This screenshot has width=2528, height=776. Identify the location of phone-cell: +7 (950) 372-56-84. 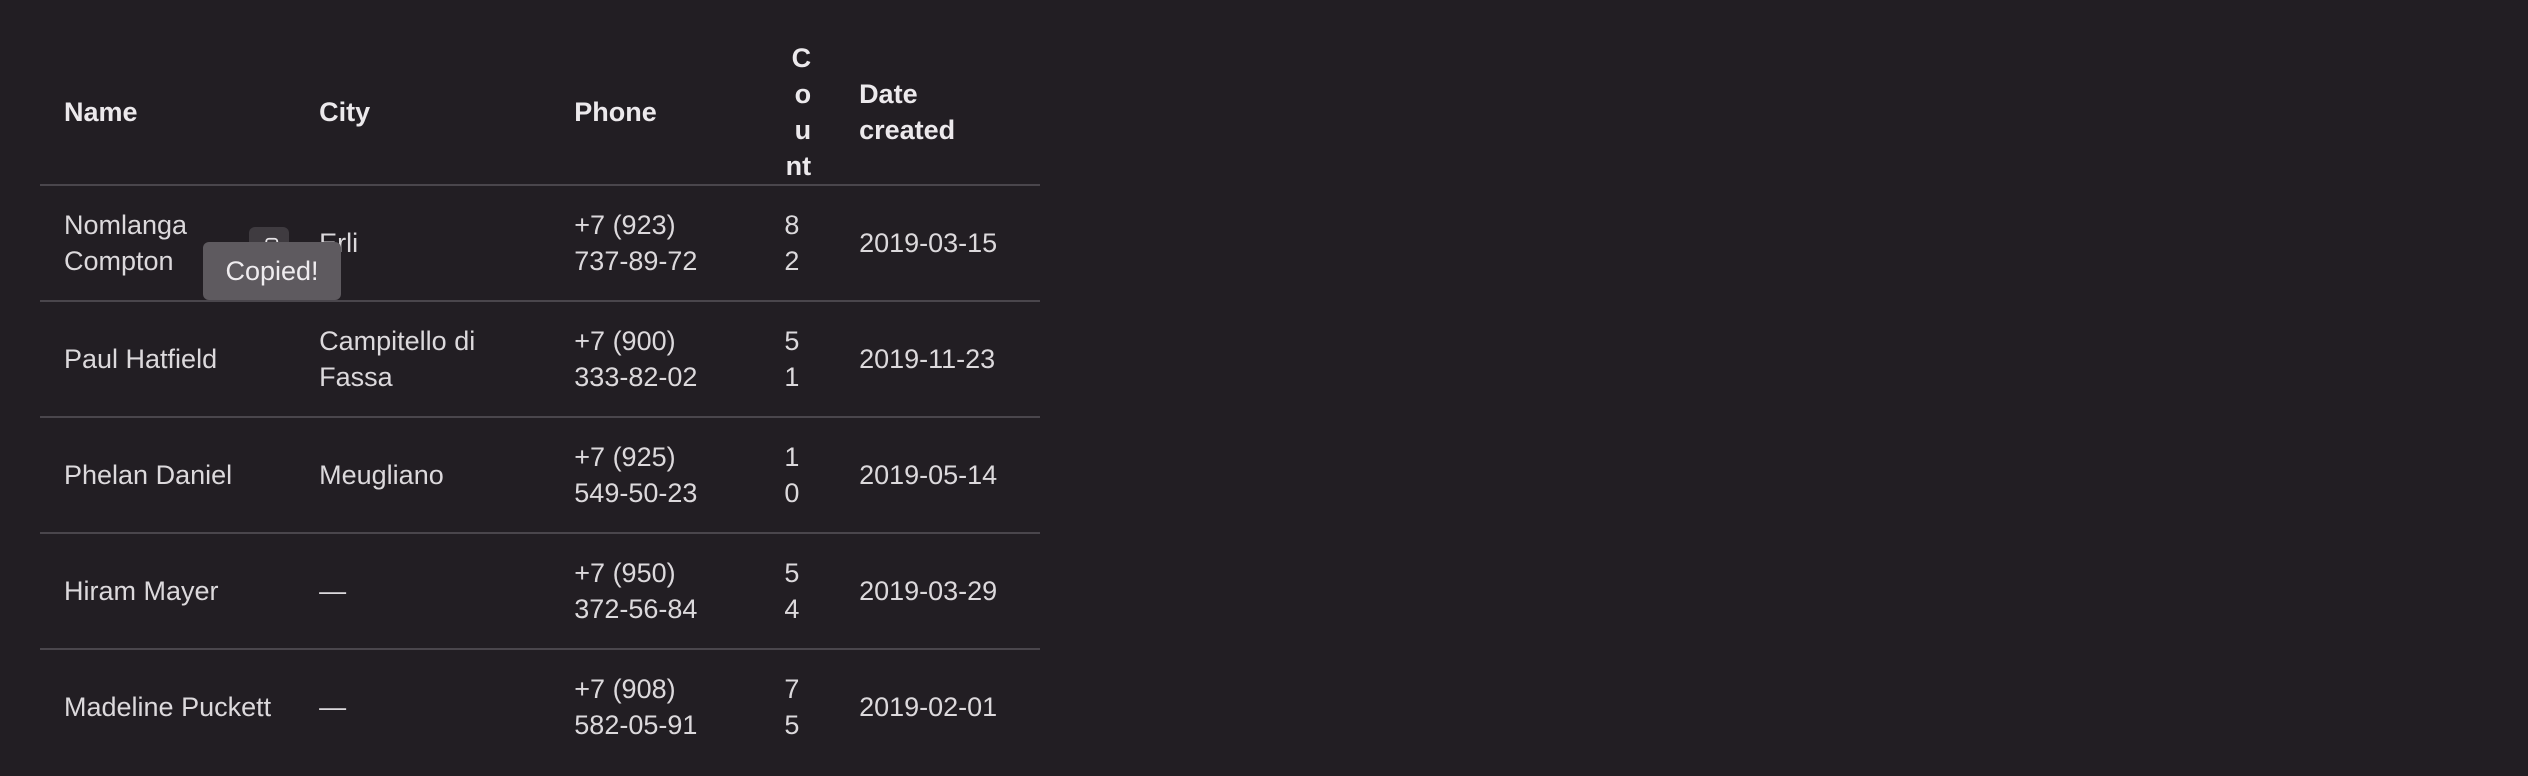
(655, 591).